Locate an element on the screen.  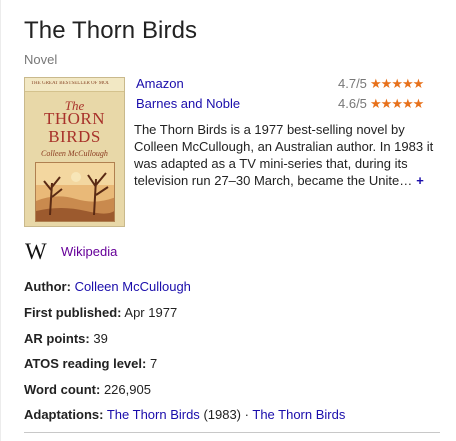
fact-value: 226,905 is located at coordinates (127, 389).